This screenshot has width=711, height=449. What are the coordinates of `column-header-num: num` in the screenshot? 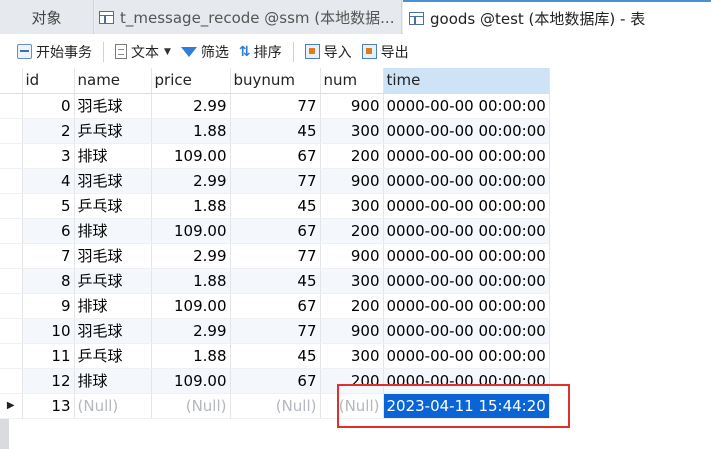 It's located at (352, 81).